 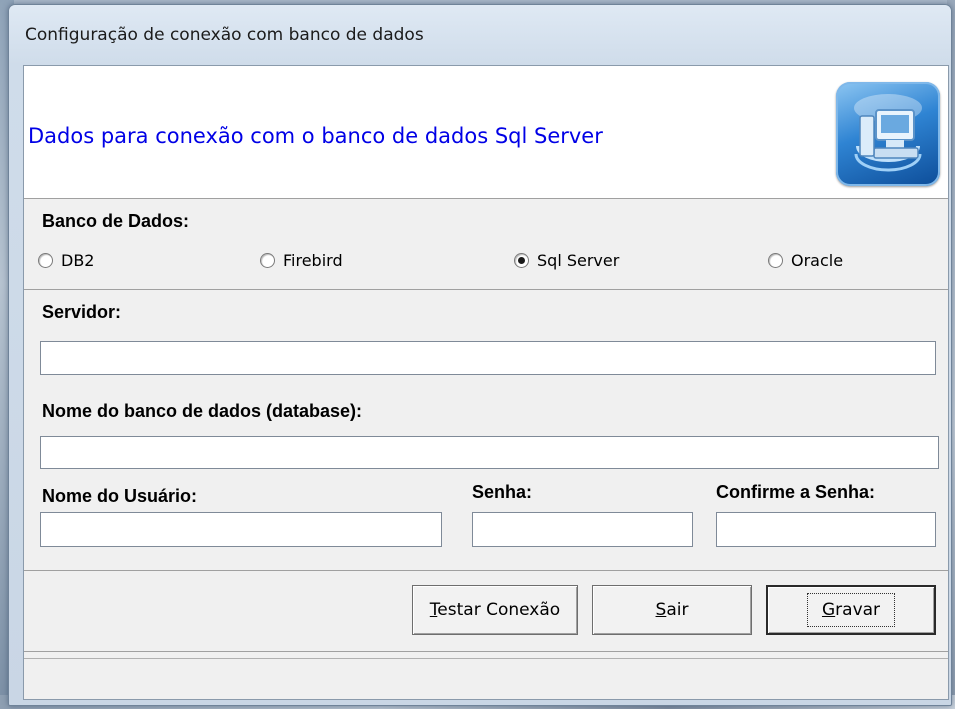 I want to click on database-type-label: Banco de Dados:, so click(x=116, y=221).